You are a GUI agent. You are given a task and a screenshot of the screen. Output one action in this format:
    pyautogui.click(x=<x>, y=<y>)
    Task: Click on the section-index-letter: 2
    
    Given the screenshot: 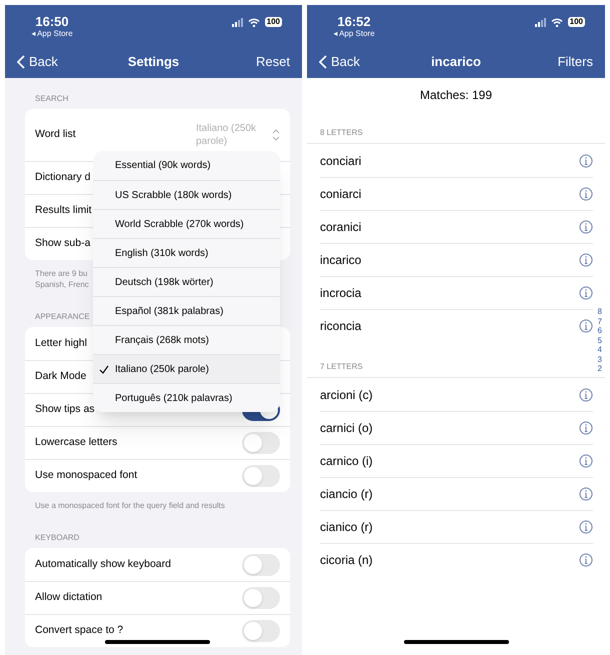 What is the action you would take?
    pyautogui.click(x=600, y=369)
    